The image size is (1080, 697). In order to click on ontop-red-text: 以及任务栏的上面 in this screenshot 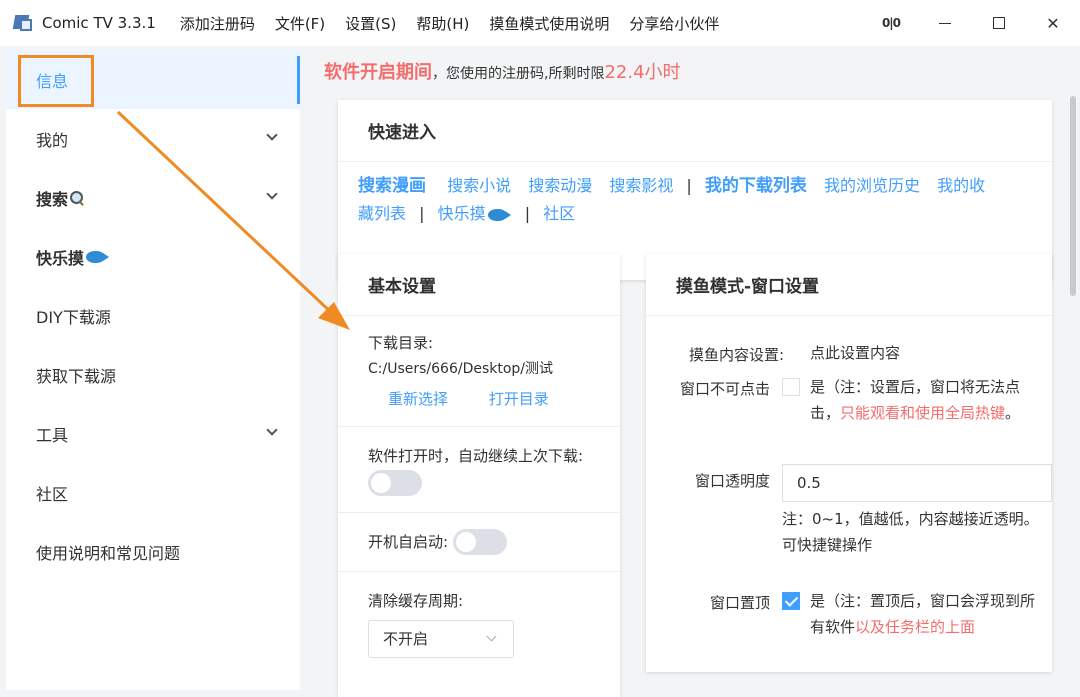, I will do `click(915, 627)`.